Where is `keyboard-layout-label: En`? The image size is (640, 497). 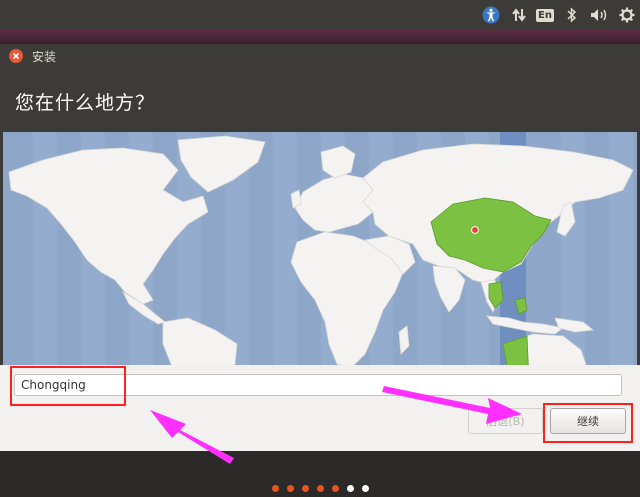
keyboard-layout-label: En is located at coordinates (545, 15).